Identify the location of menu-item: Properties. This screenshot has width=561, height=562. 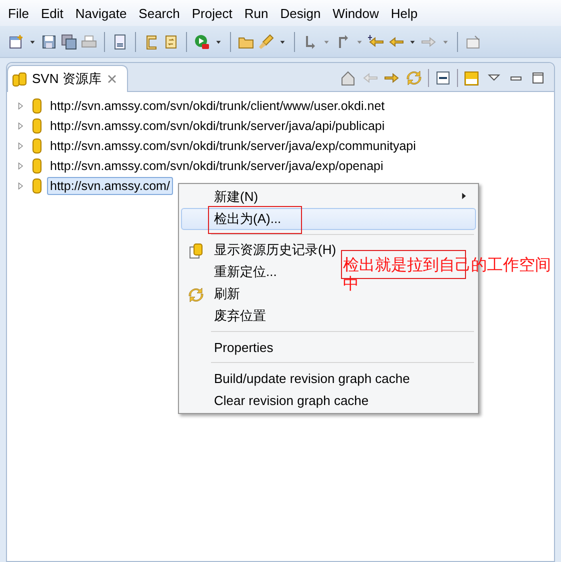
(244, 347).